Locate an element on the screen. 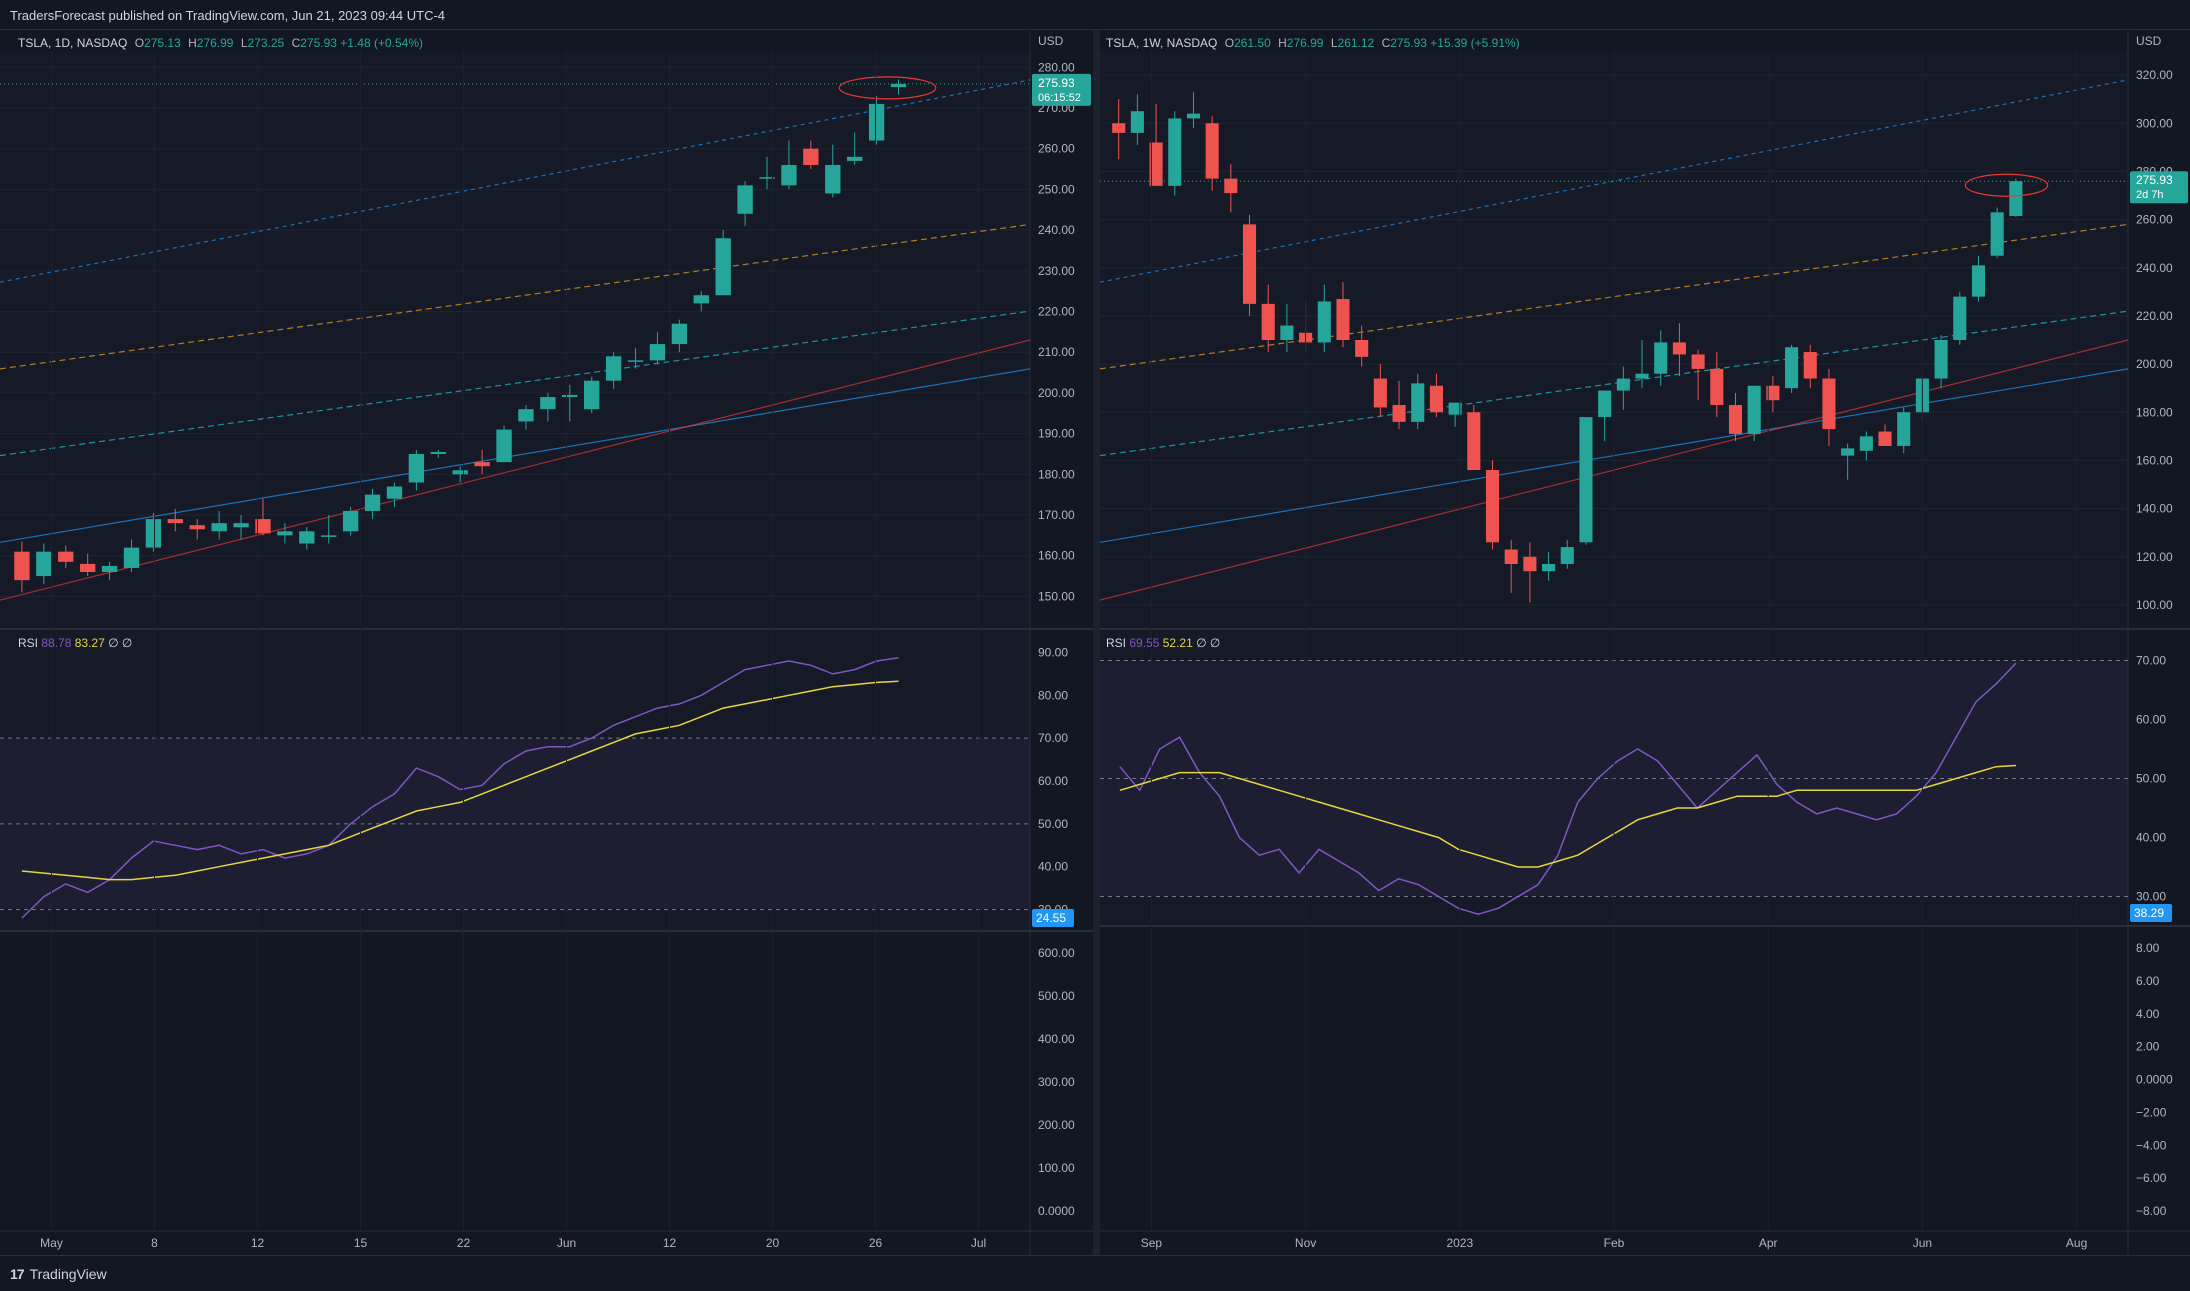 This screenshot has height=1291, width=2190. right-empty-pane-tick-label: 4.00 is located at coordinates (2148, 1014).